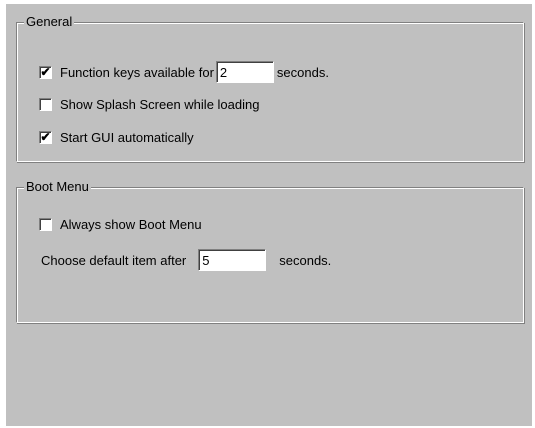  I want to click on start-gui-row: ✔ Start GUI automatically, so click(116, 137).